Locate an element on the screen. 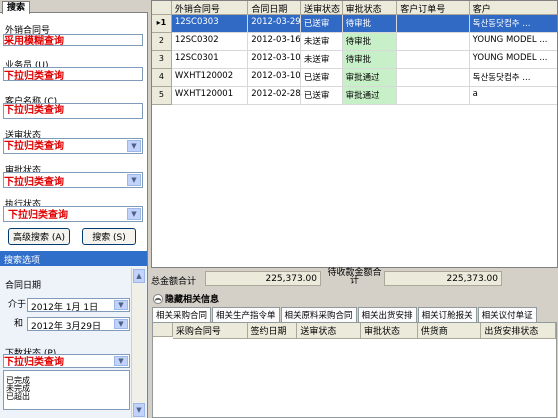 The image size is (558, 418). search-options-header: 搜索选项 is located at coordinates (73, 258).